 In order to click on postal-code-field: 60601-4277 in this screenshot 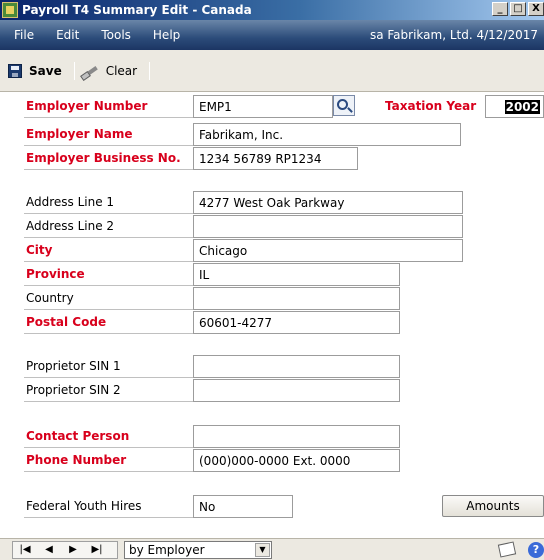, I will do `click(296, 322)`.